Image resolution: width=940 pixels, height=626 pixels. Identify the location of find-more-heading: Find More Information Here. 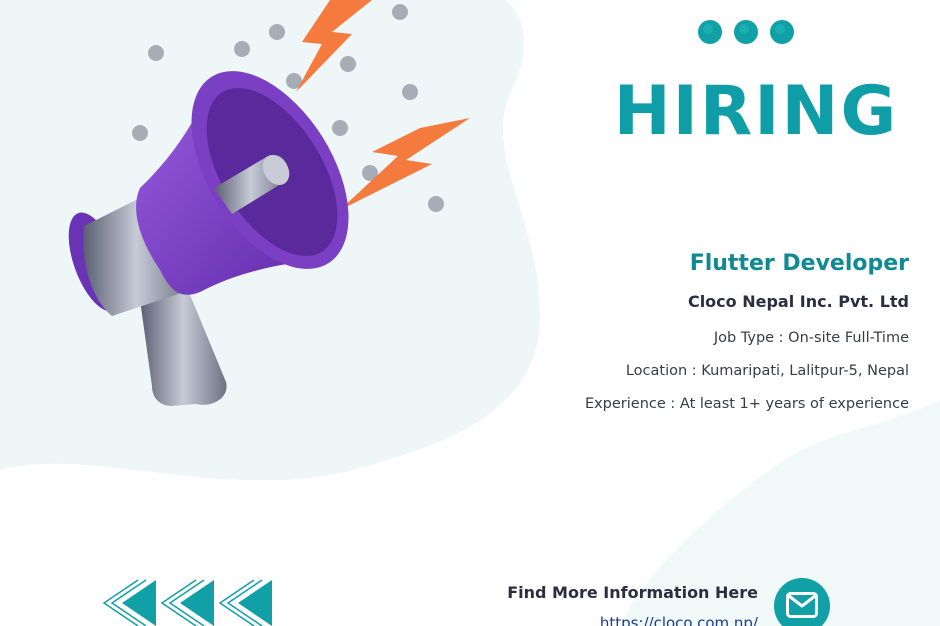
(632, 592).